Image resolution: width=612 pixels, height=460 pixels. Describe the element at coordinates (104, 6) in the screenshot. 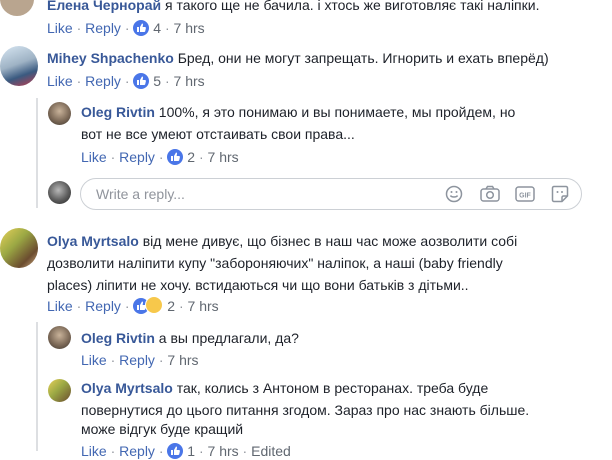

I see `comment-author: Елена Чернорай` at that location.